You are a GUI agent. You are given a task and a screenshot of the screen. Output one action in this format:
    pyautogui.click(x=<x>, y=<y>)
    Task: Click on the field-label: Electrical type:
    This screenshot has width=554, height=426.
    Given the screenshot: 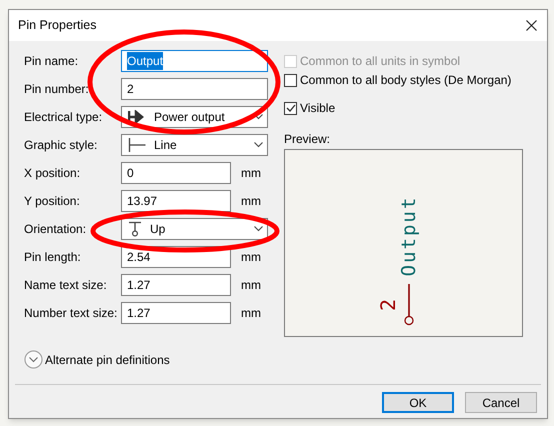 What is the action you would take?
    pyautogui.click(x=64, y=117)
    